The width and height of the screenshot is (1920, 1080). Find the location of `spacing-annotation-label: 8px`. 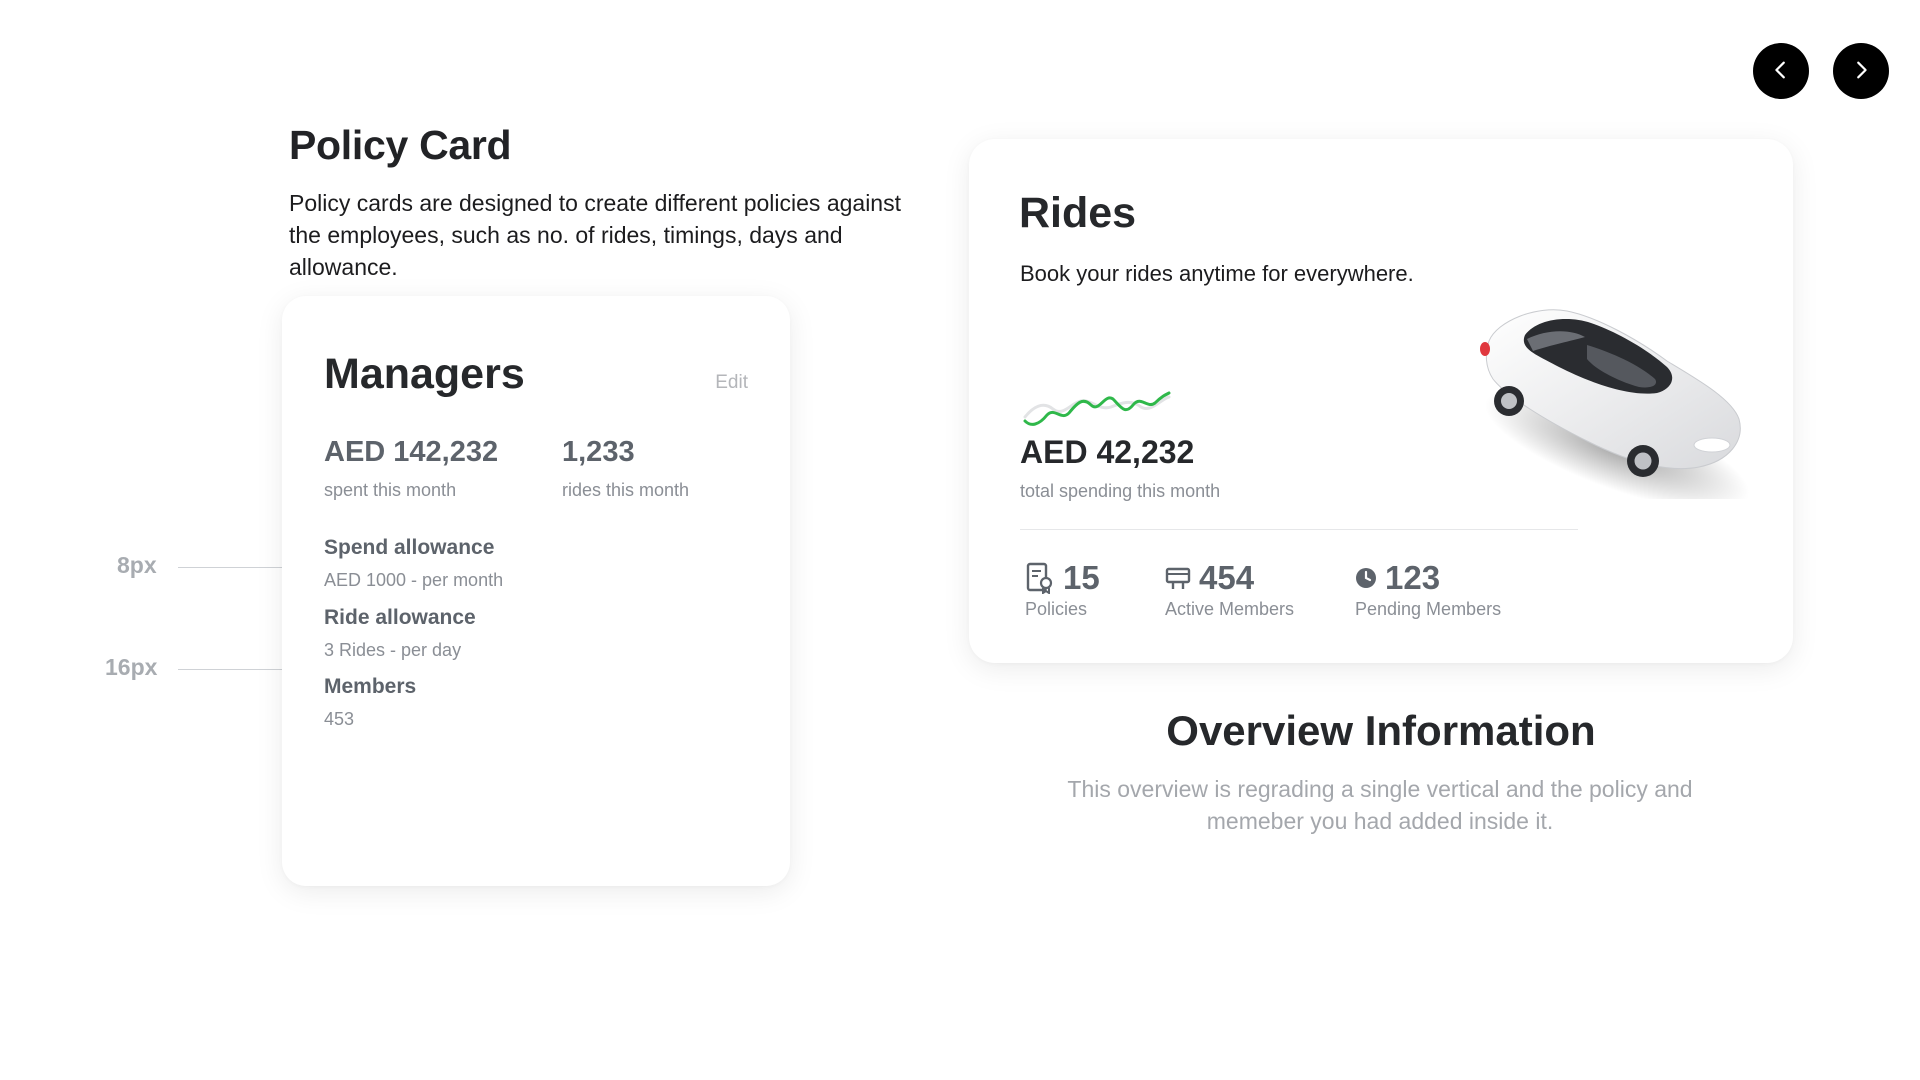

spacing-annotation-label: 8px is located at coordinates (137, 565).